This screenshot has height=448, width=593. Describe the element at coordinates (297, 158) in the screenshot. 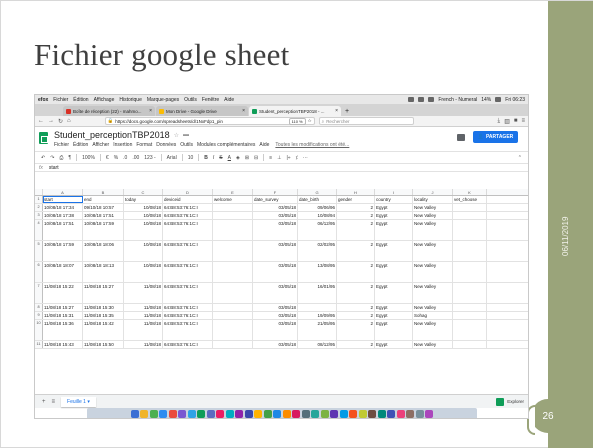

I see `rotate-icon: ⁒` at that location.